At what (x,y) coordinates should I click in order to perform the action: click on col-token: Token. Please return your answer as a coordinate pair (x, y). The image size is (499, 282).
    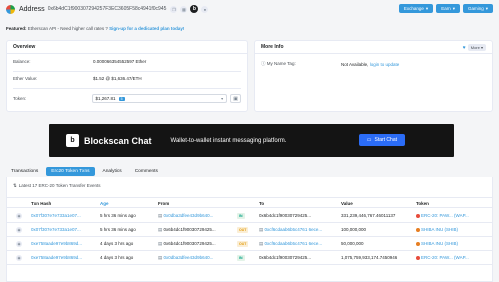
    Looking at the image, I should click on (422, 203).